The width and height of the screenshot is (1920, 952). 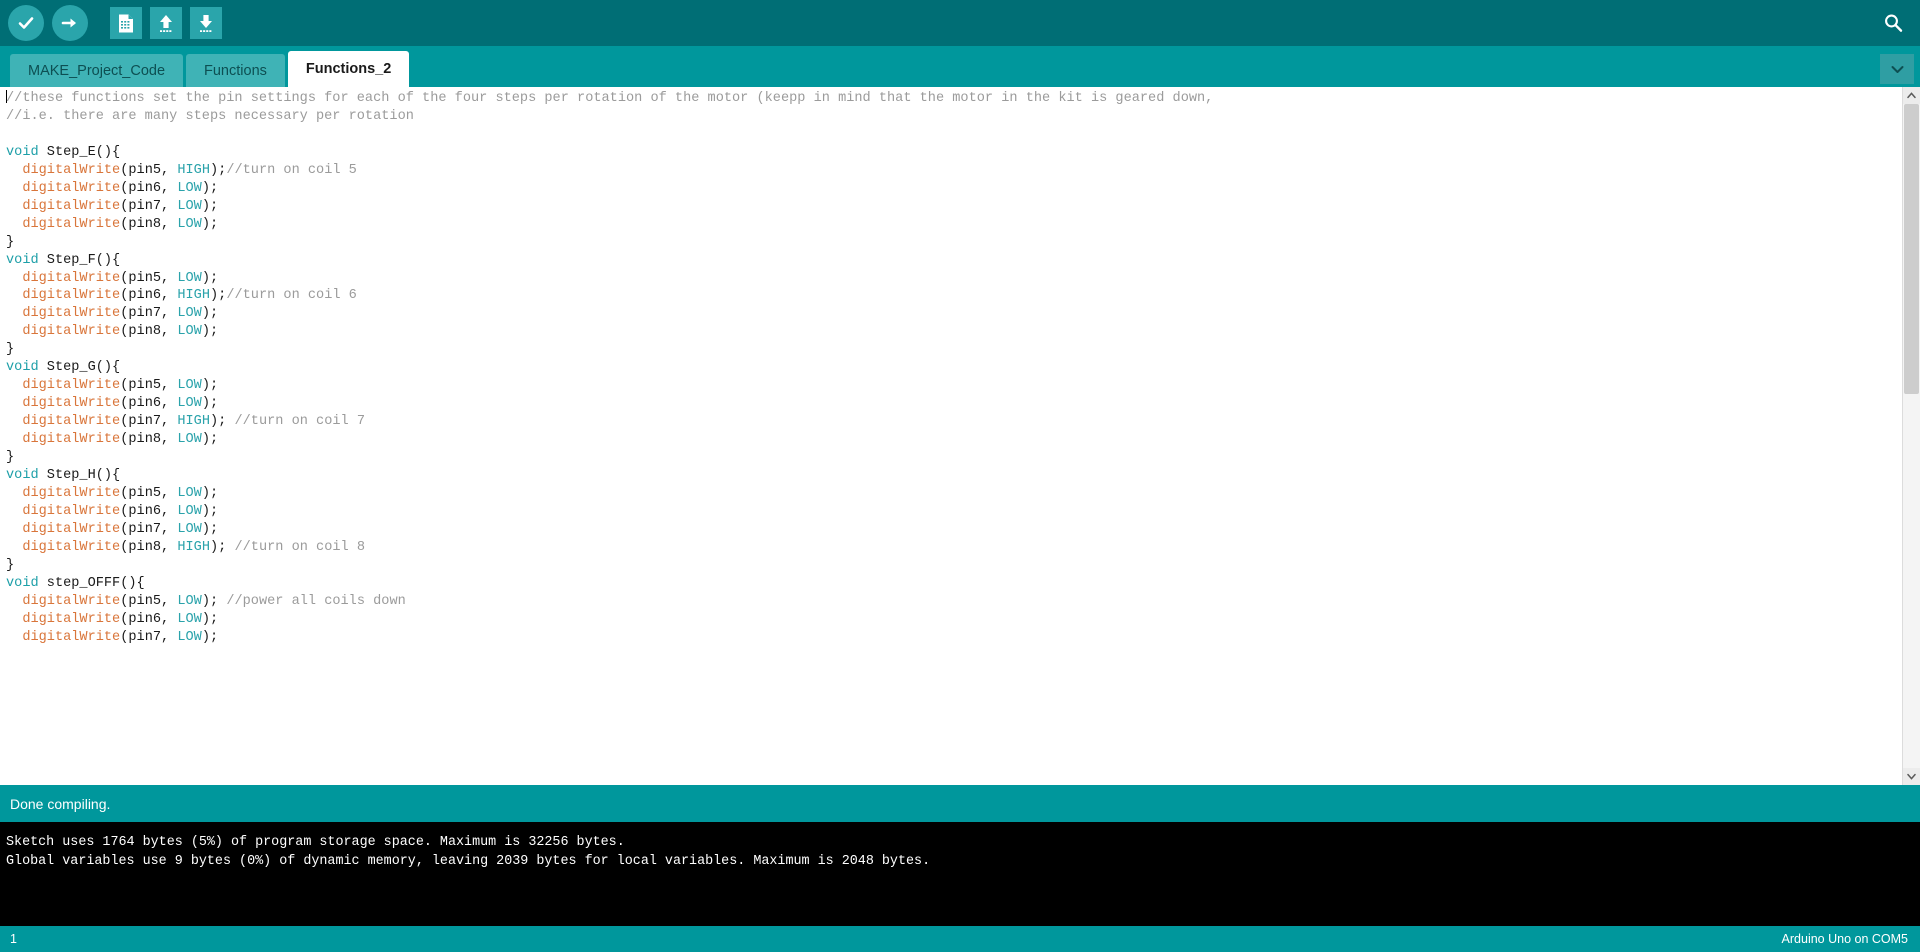 I want to click on code-line: void Step_H(){, so click(x=954, y=476).